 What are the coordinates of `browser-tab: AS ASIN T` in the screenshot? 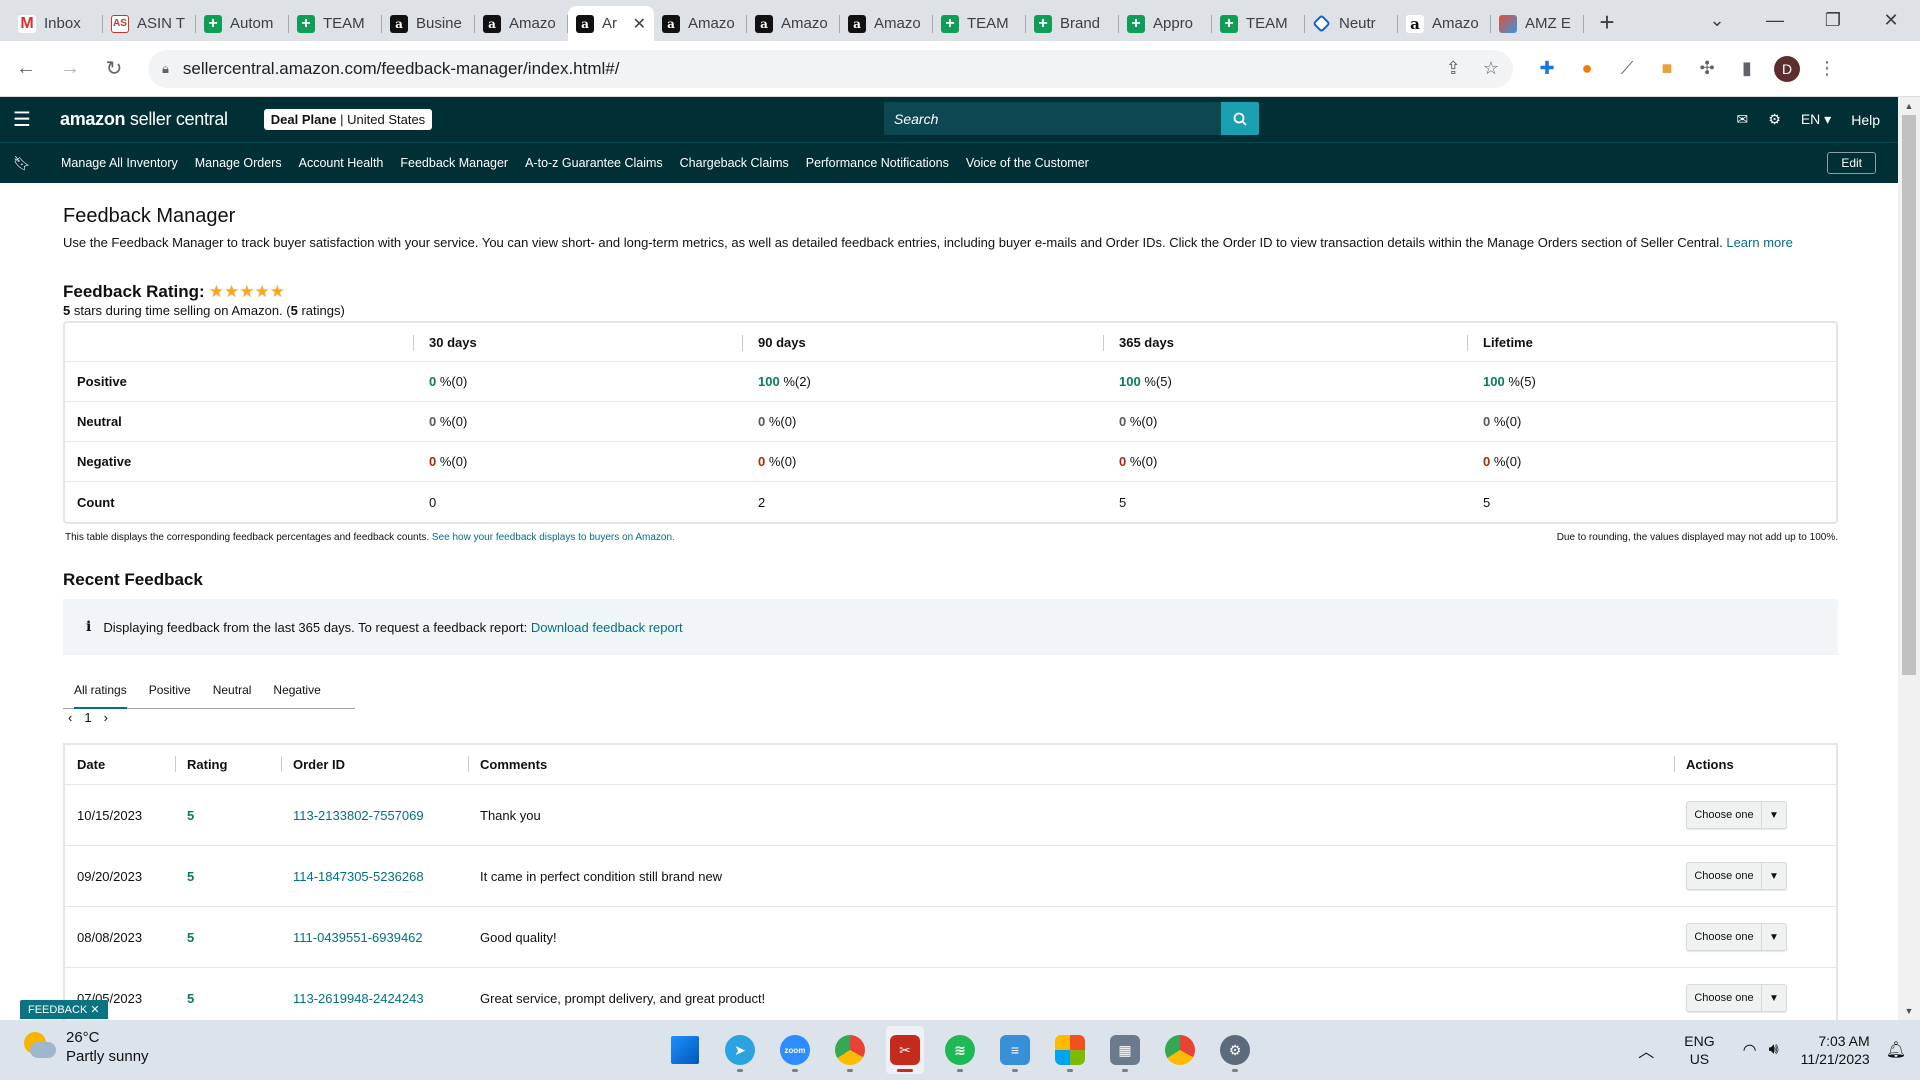 It's located at (149, 23).